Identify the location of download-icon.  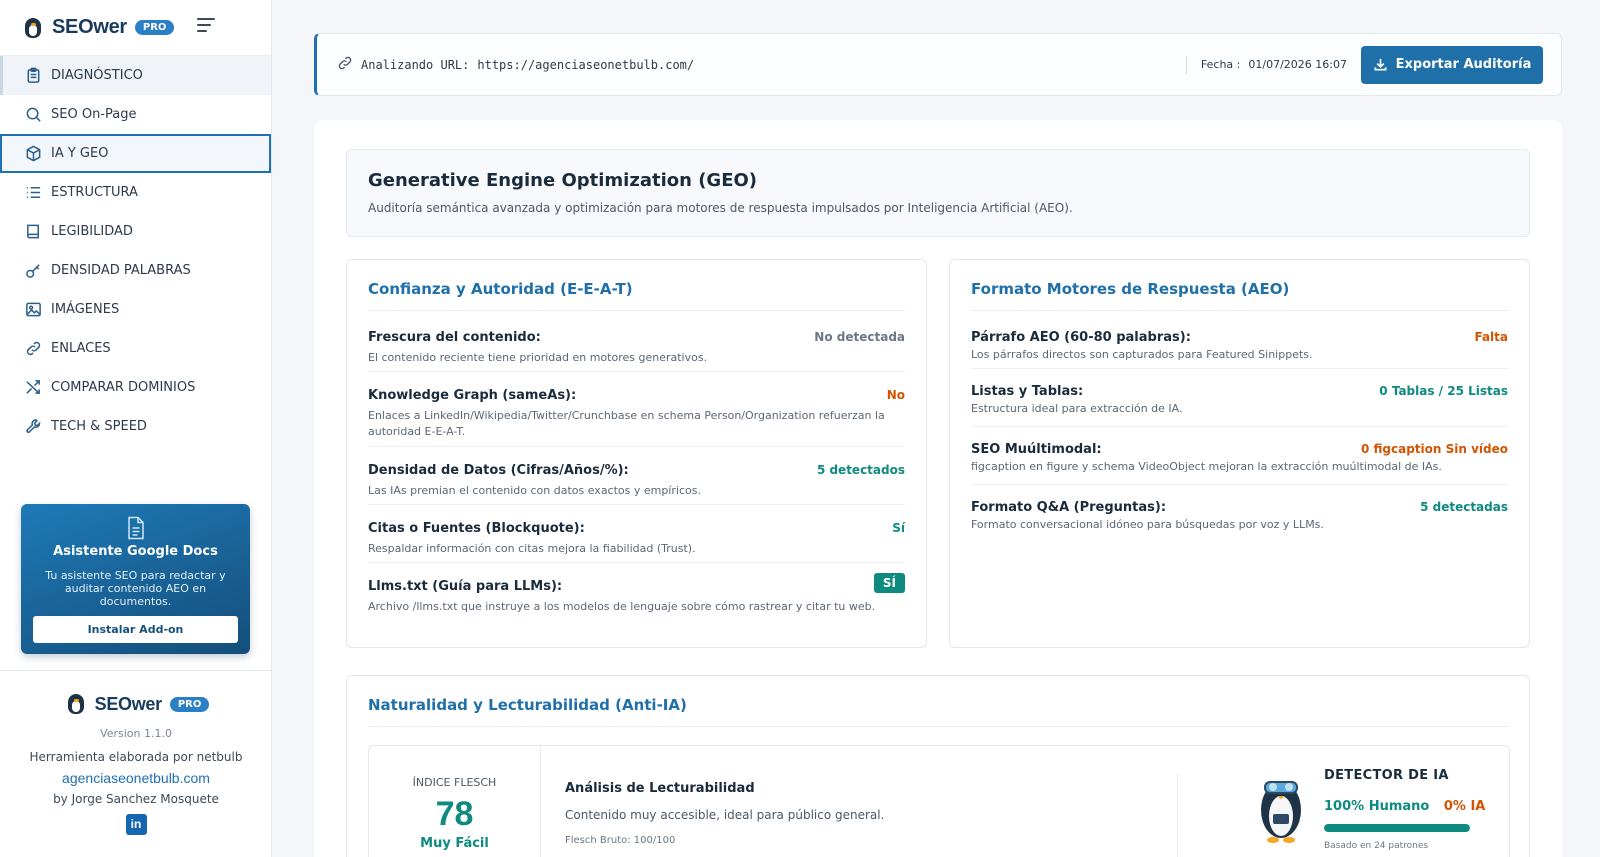
(1380, 64).